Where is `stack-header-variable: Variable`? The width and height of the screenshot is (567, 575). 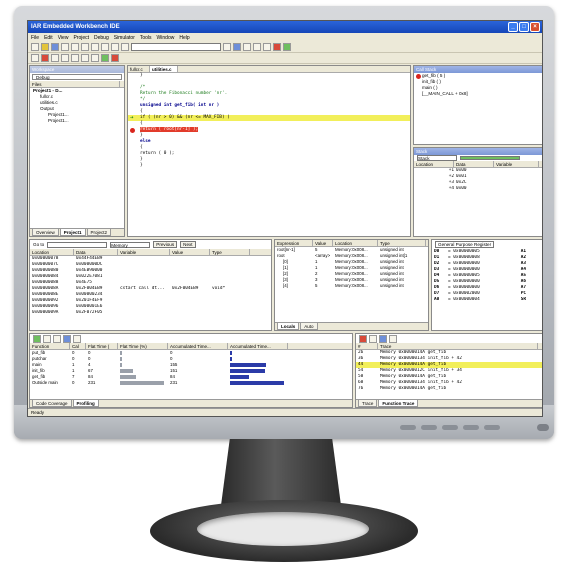
stack-header-variable: Variable is located at coordinates (516, 164).